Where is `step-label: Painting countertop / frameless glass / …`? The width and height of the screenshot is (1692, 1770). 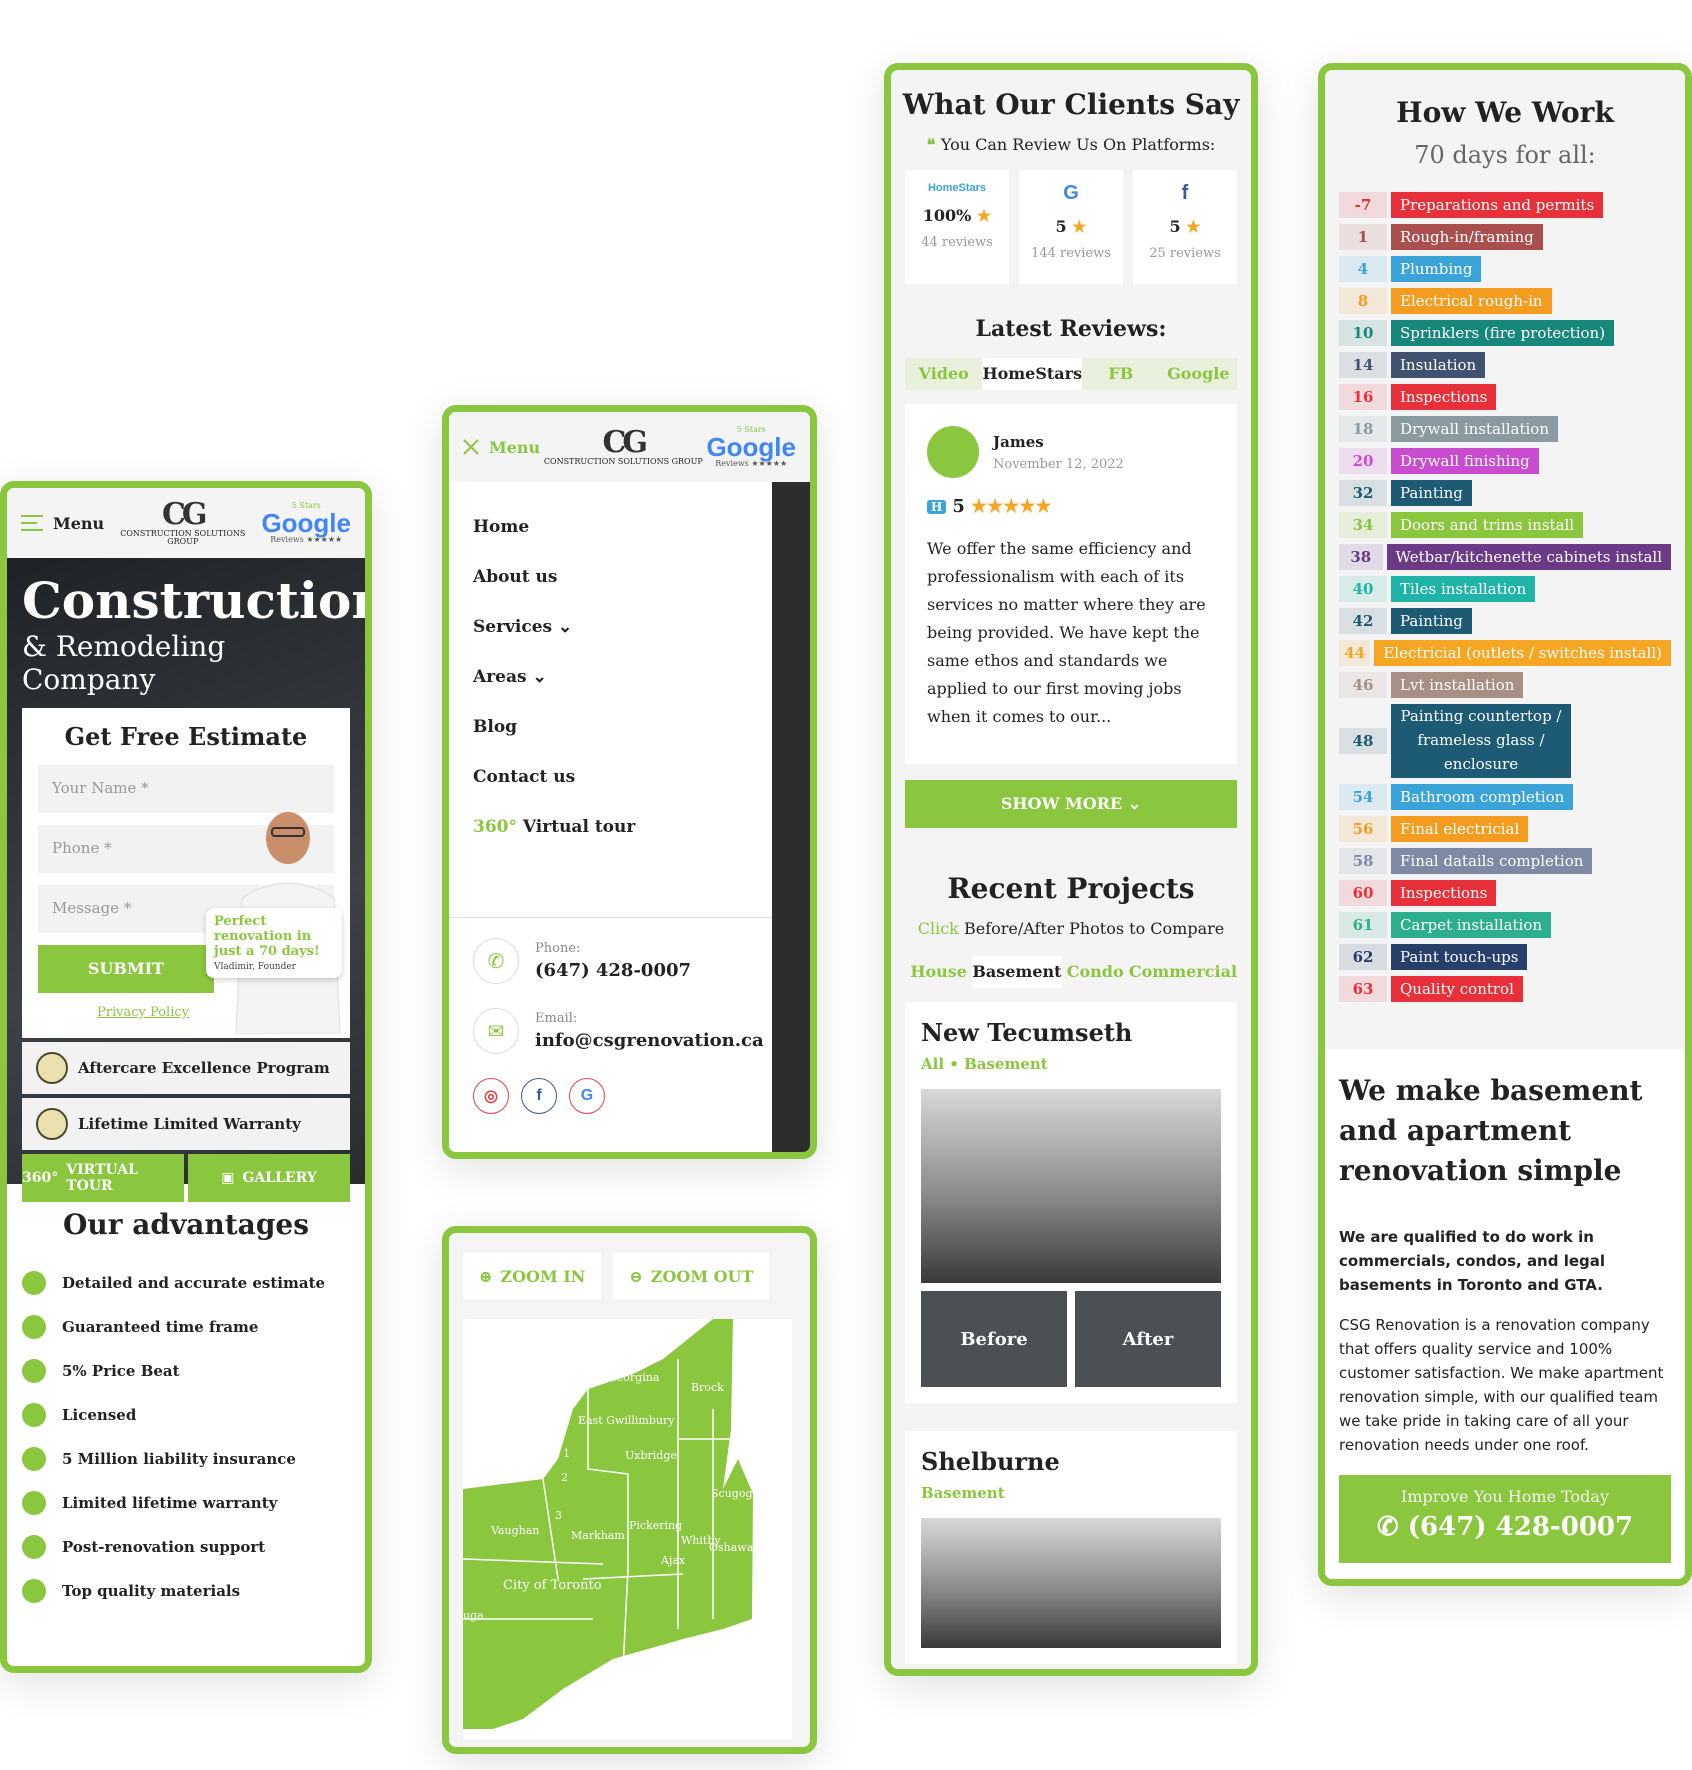 step-label: Painting countertop / frameless glass / … is located at coordinates (1481, 750).